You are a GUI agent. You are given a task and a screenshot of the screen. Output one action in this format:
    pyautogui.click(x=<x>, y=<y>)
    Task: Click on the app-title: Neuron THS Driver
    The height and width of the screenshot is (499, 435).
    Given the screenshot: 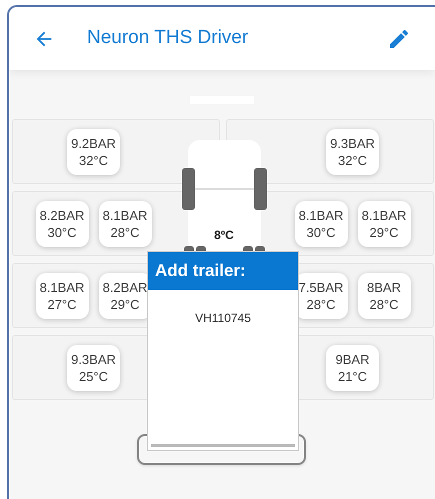 What is the action you would take?
    pyautogui.click(x=167, y=38)
    